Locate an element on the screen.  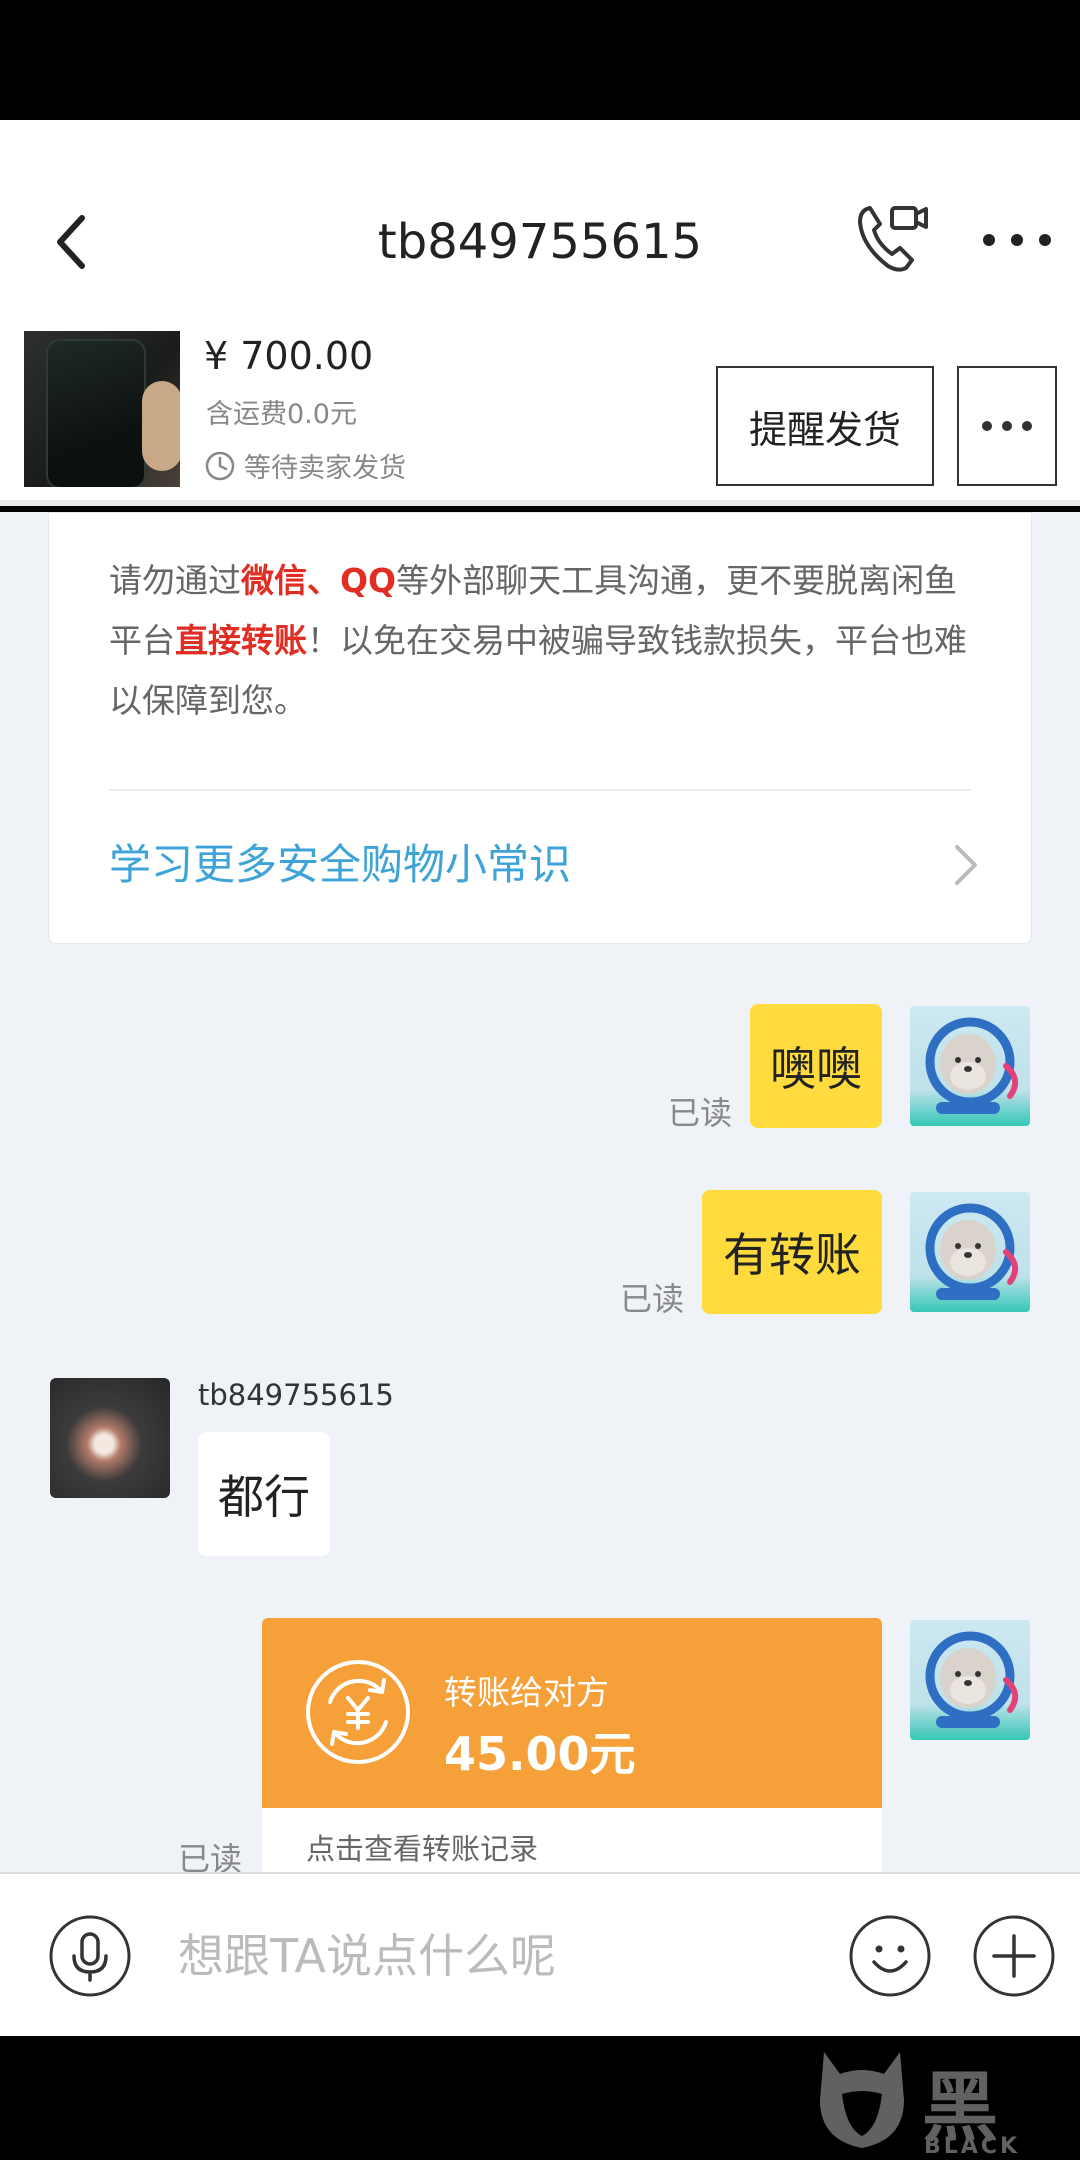
message-input-bar is located at coordinates (540, 1954).